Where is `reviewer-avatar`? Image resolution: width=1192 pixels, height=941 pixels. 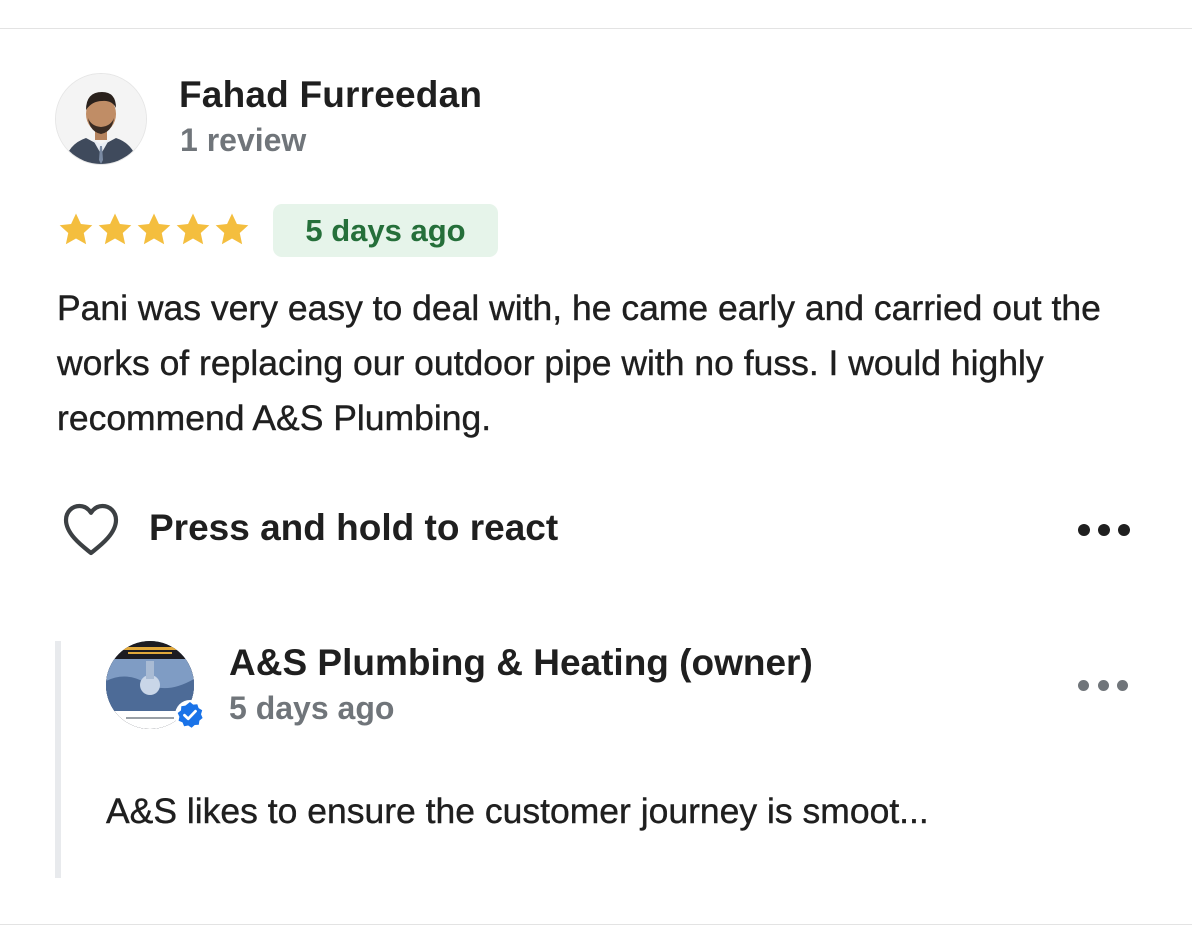
reviewer-avatar is located at coordinates (101, 119).